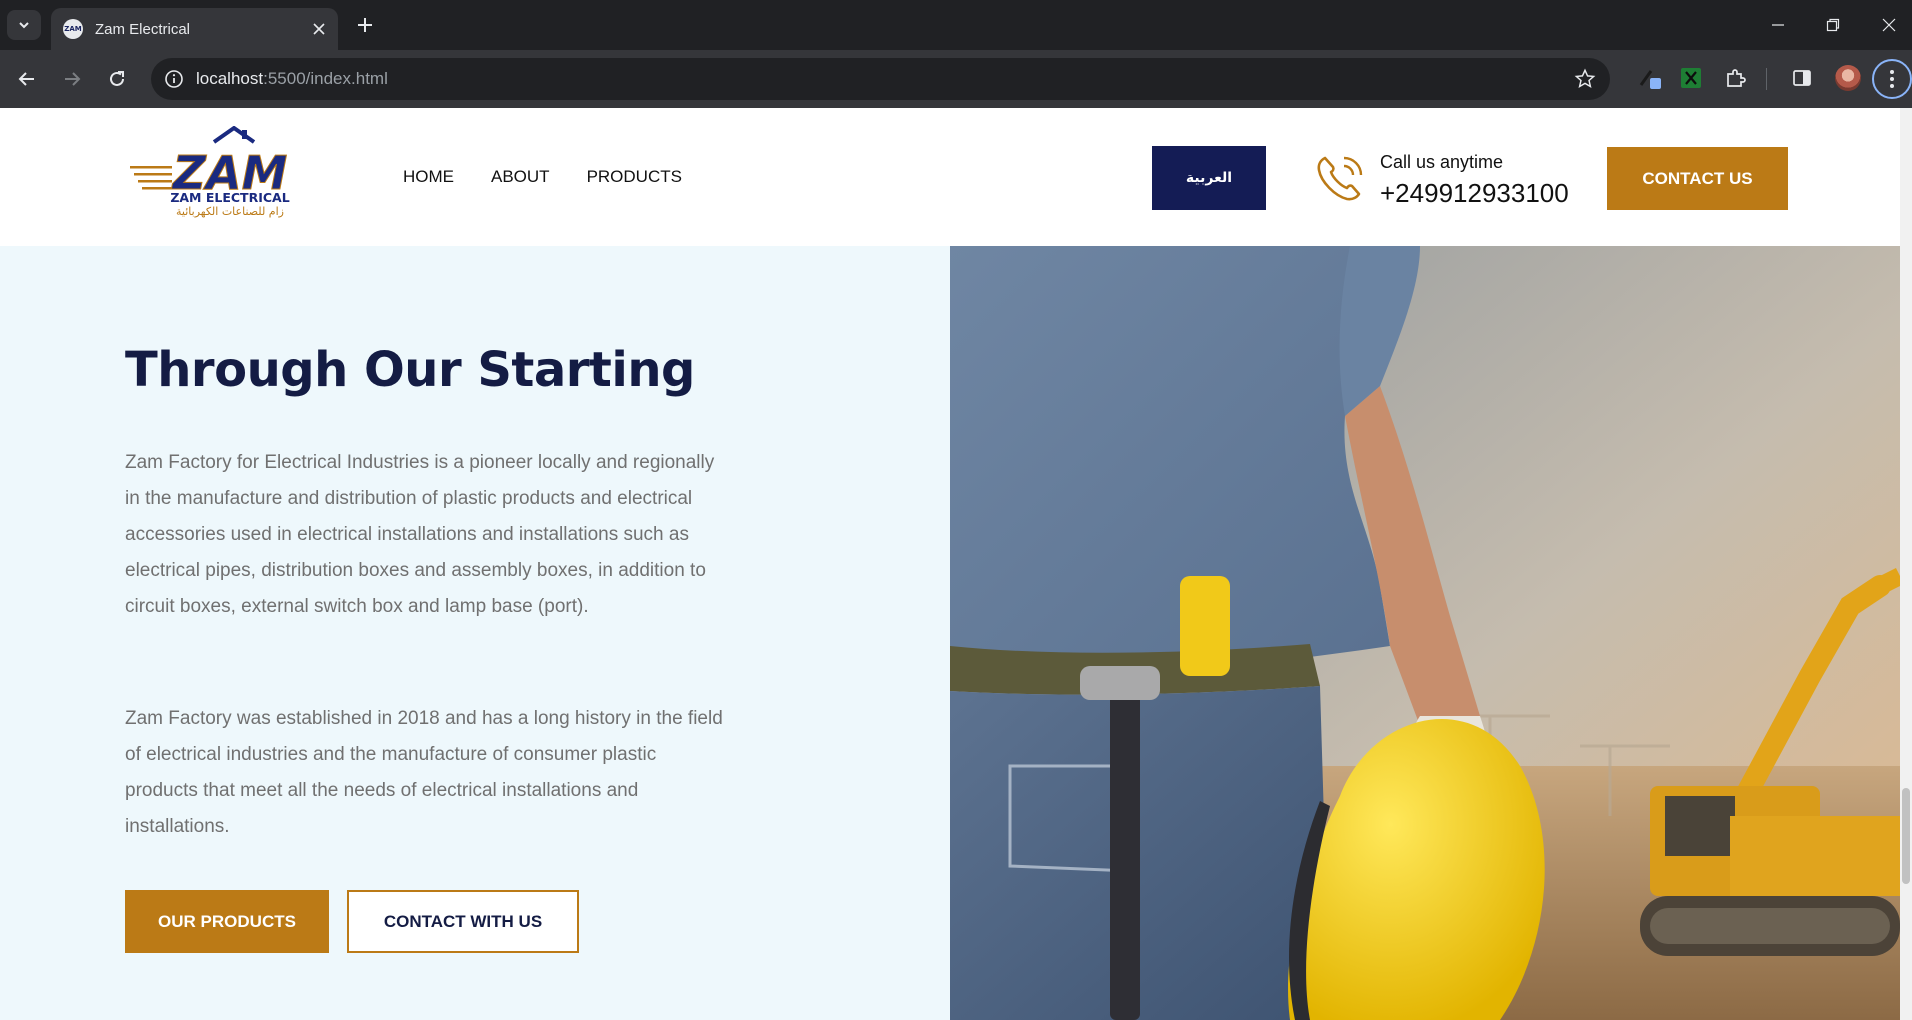  Describe the element at coordinates (634, 177) in the screenshot. I see `nav-products: PRODUCTS` at that location.